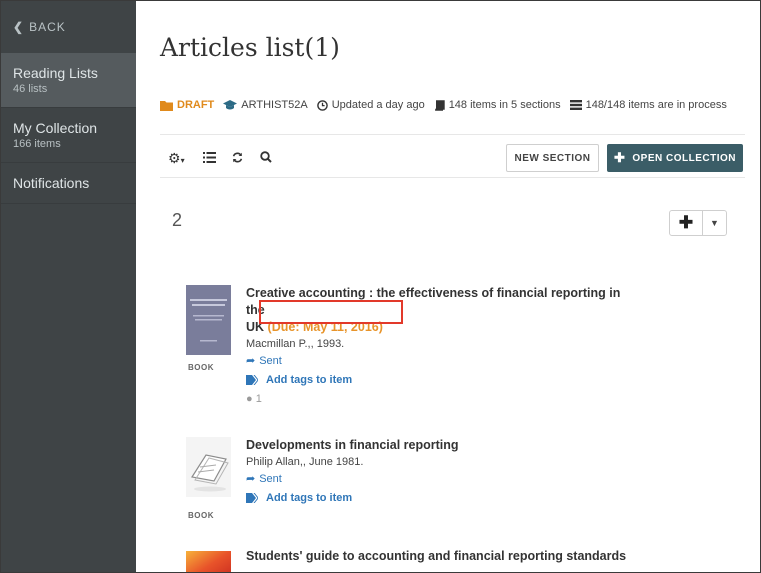  What do you see at coordinates (274, 105) in the screenshot?
I see `course-label: ARTHIST52A` at bounding box center [274, 105].